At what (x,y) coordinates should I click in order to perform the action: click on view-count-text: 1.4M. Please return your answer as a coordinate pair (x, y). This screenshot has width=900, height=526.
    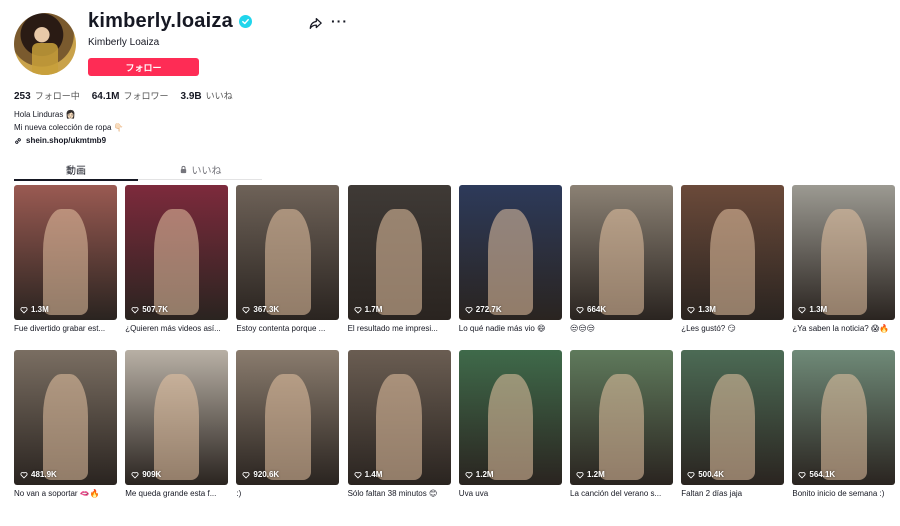
    Looking at the image, I should click on (373, 474).